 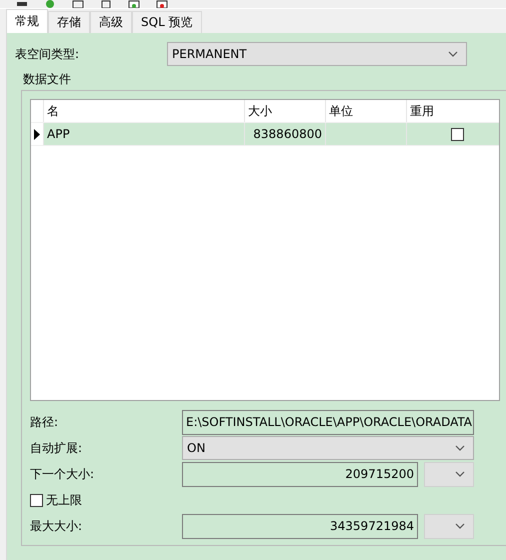 I want to click on reuse-checkbox, so click(x=457, y=134).